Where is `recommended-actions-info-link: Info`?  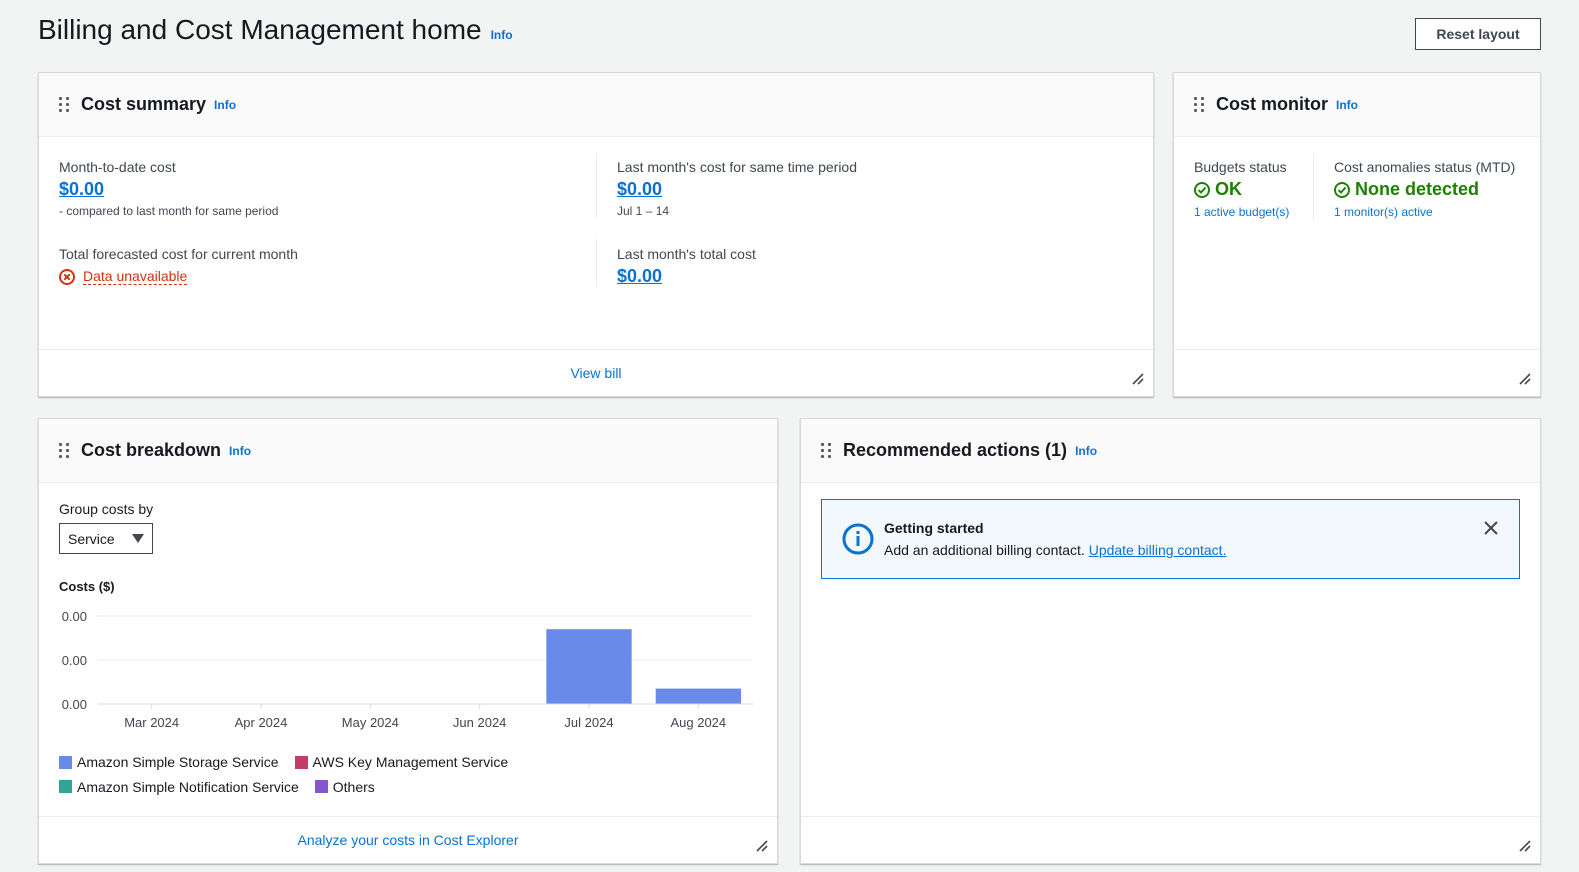 recommended-actions-info-link: Info is located at coordinates (1086, 451).